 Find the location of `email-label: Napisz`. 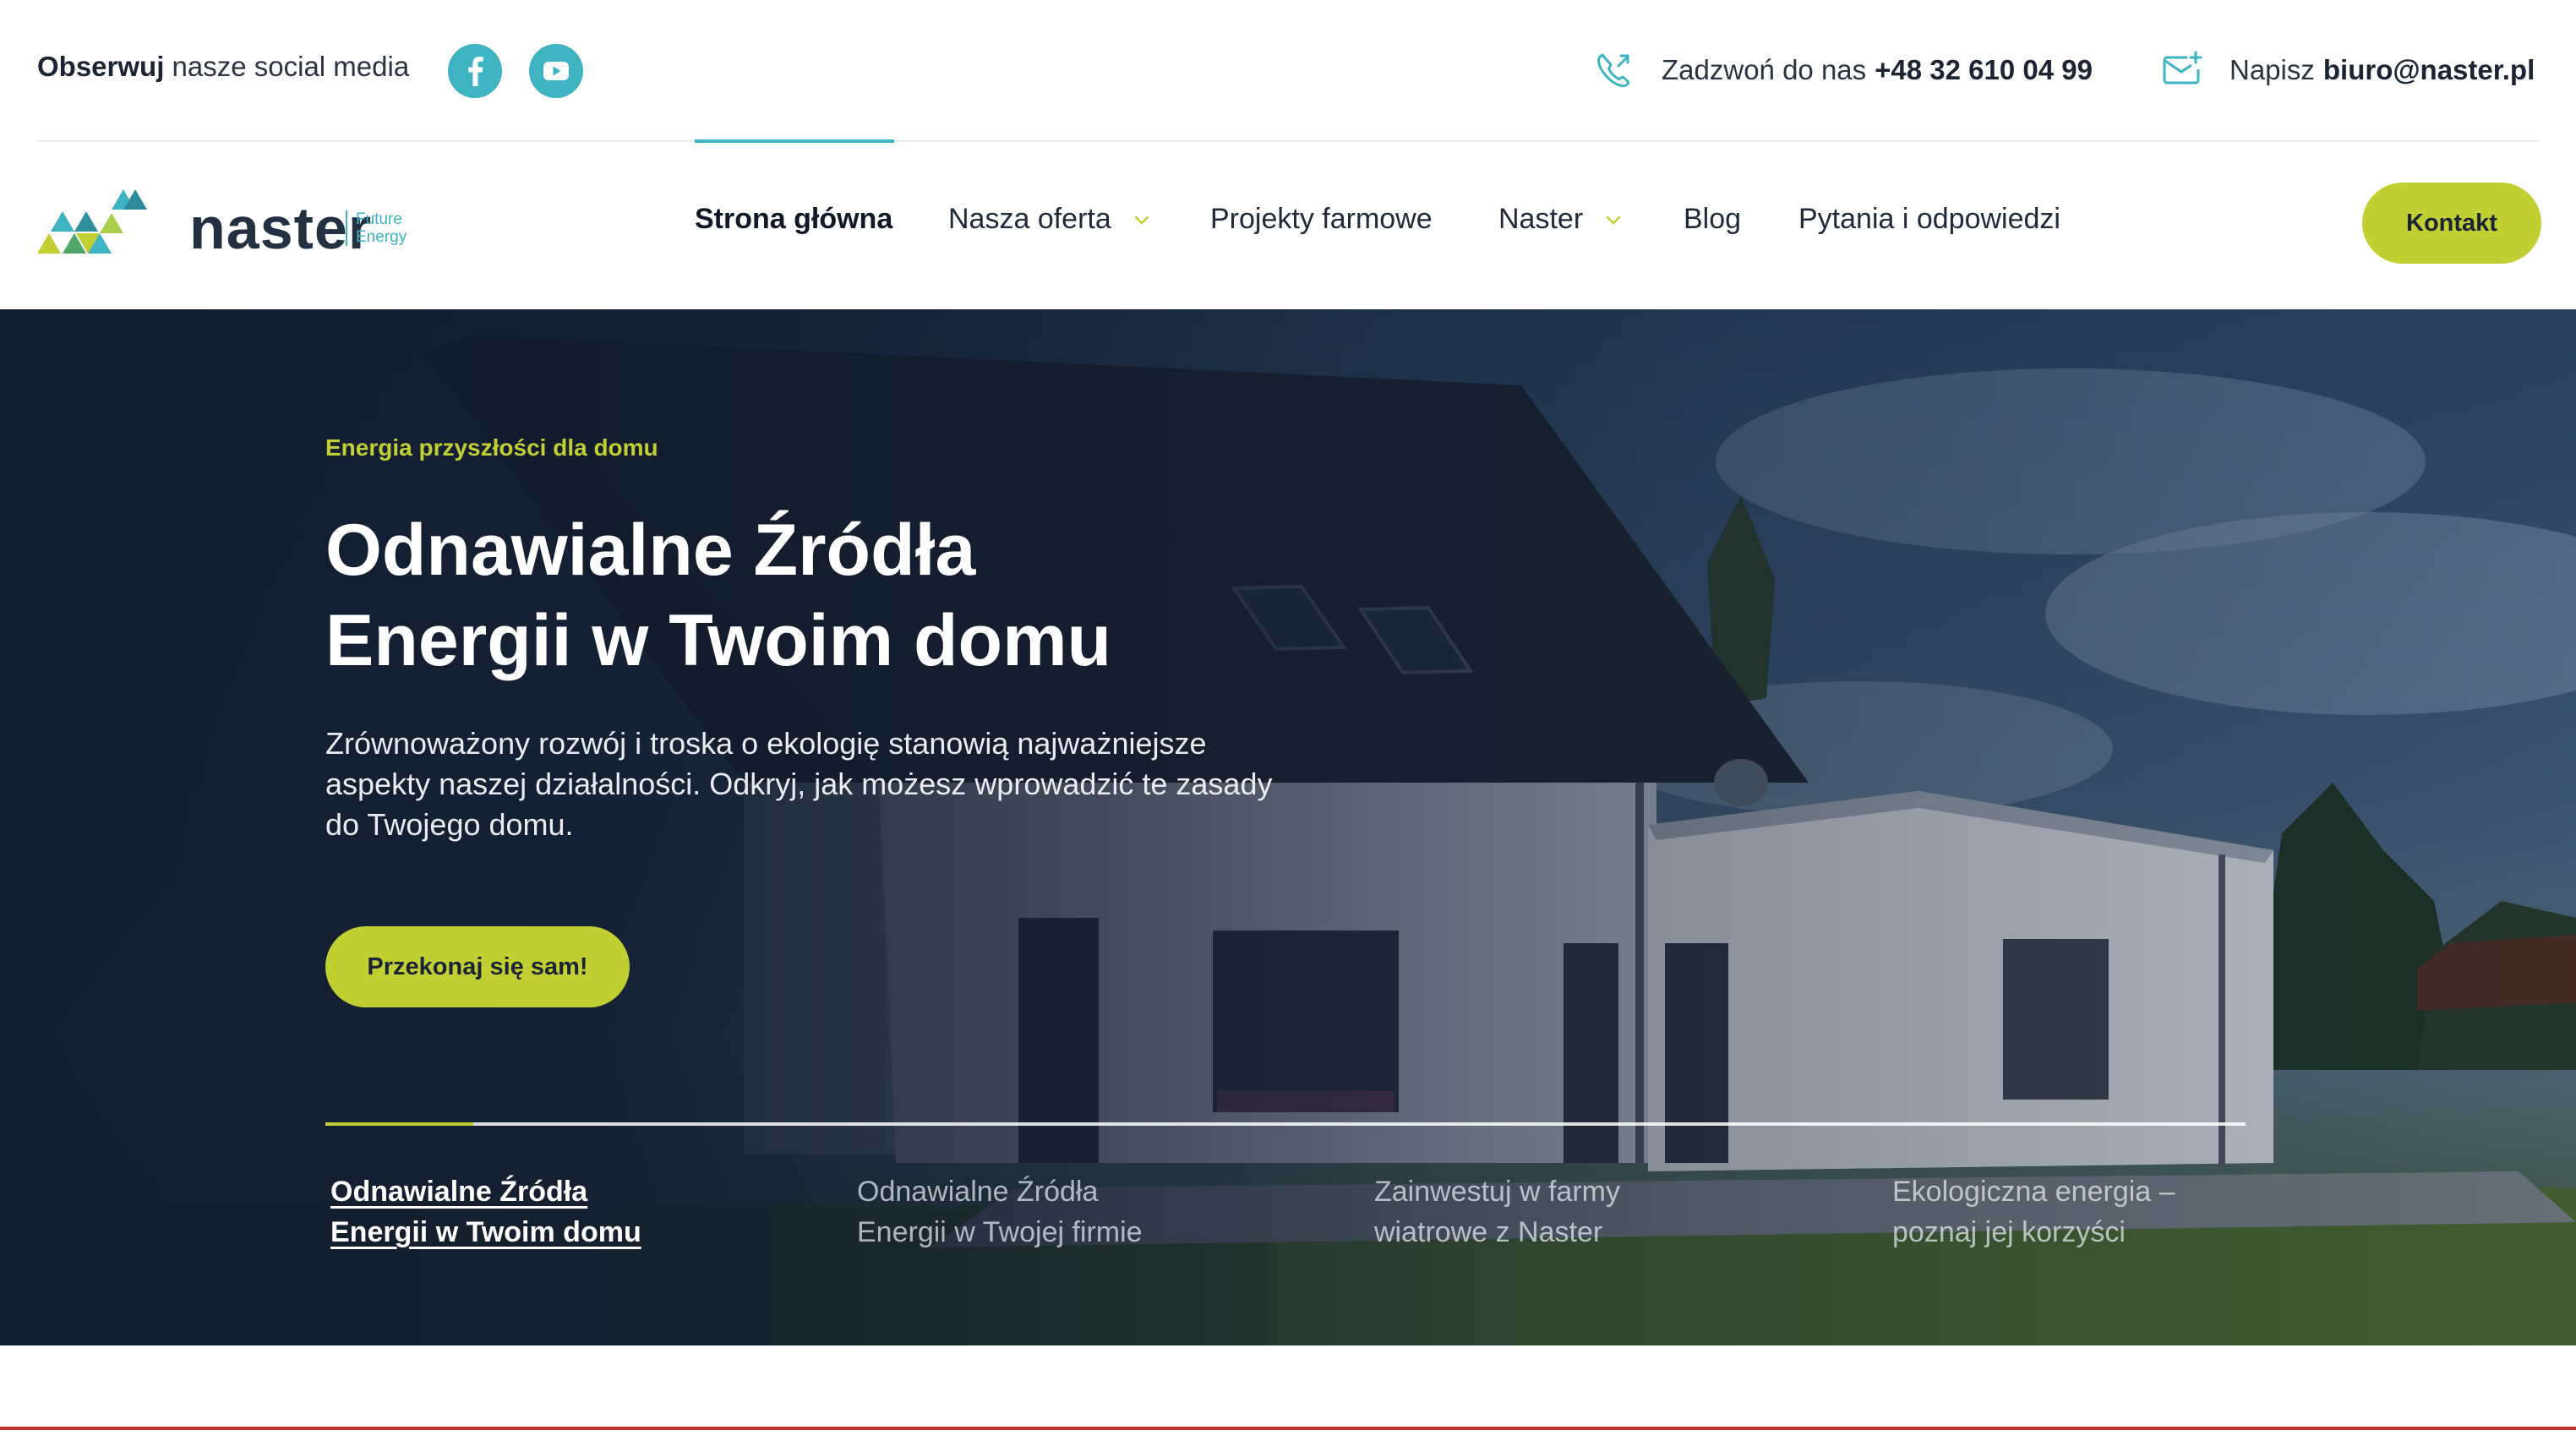

email-label: Napisz is located at coordinates (2272, 70).